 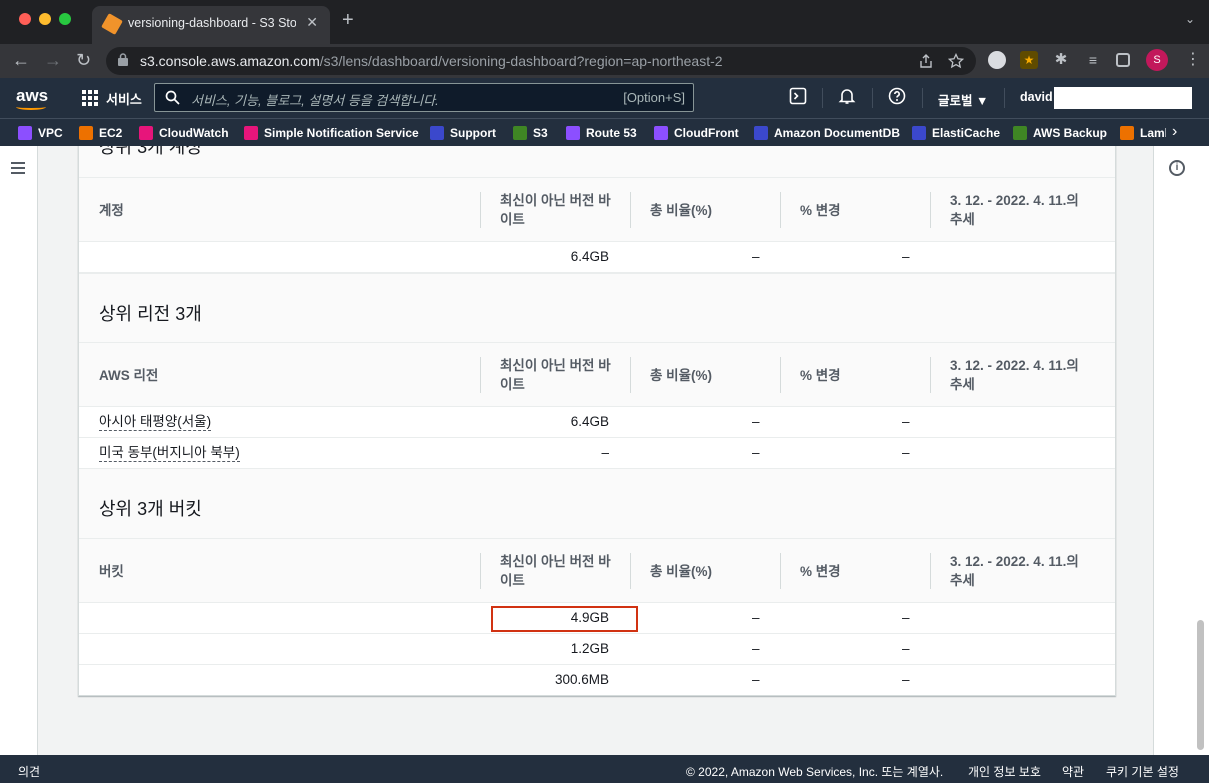 What do you see at coordinates (312, 22) in the screenshot?
I see `close-tab-icon: ✕` at bounding box center [312, 22].